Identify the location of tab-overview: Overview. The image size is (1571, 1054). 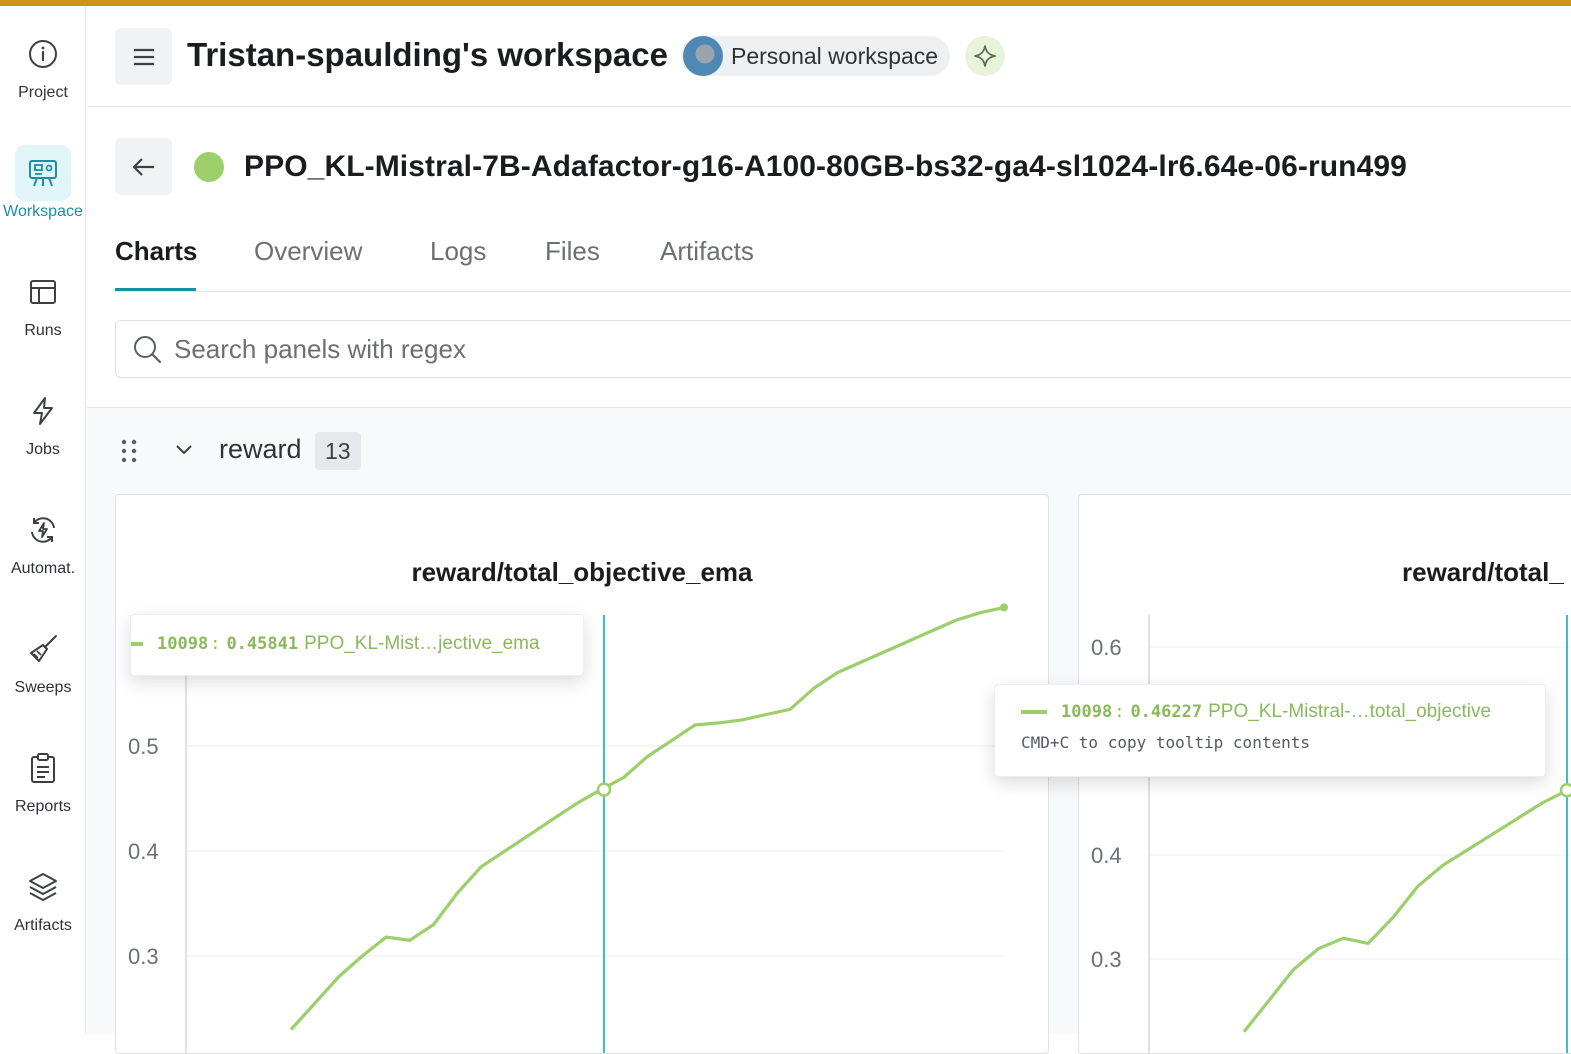
(308, 251).